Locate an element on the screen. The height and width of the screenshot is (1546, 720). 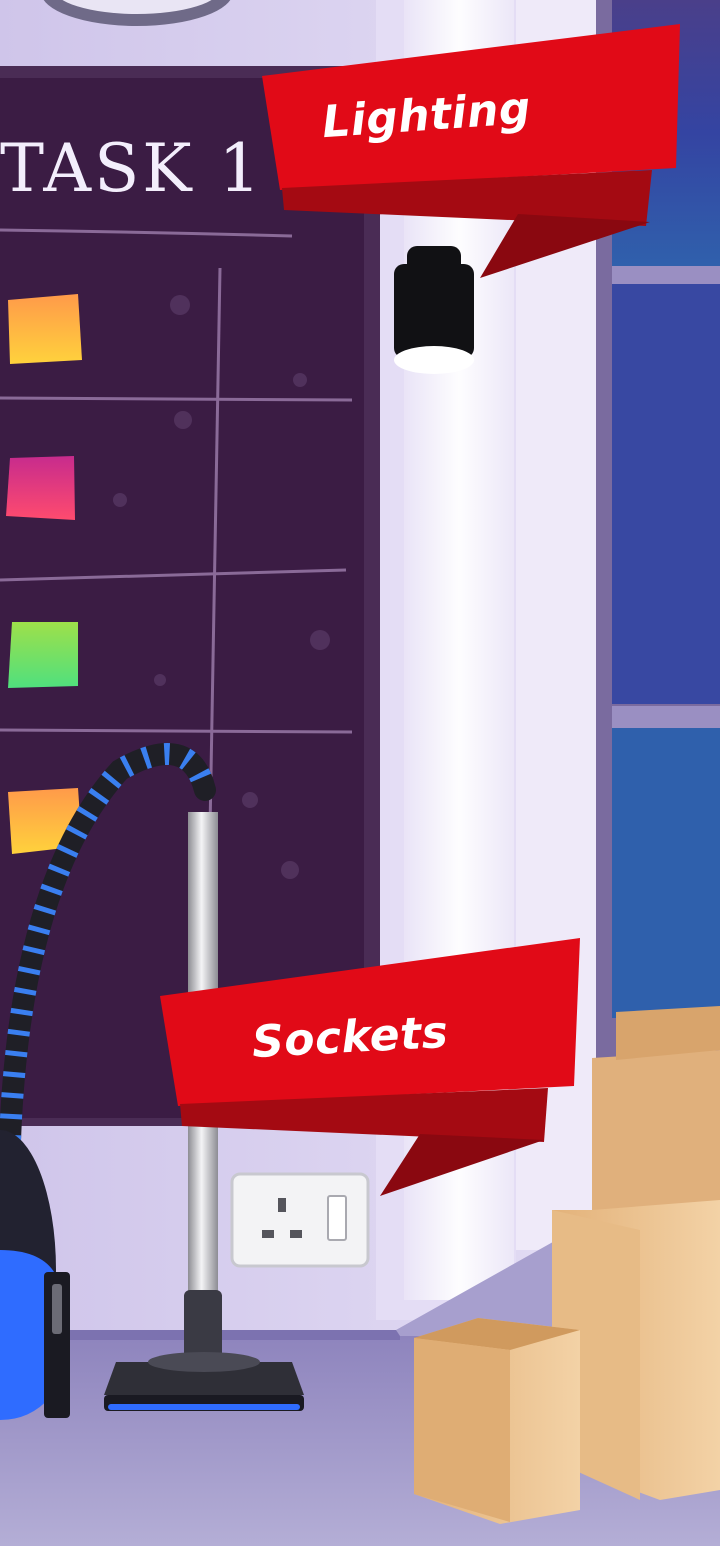
orange-sticky-note is located at coordinates (45, 329).